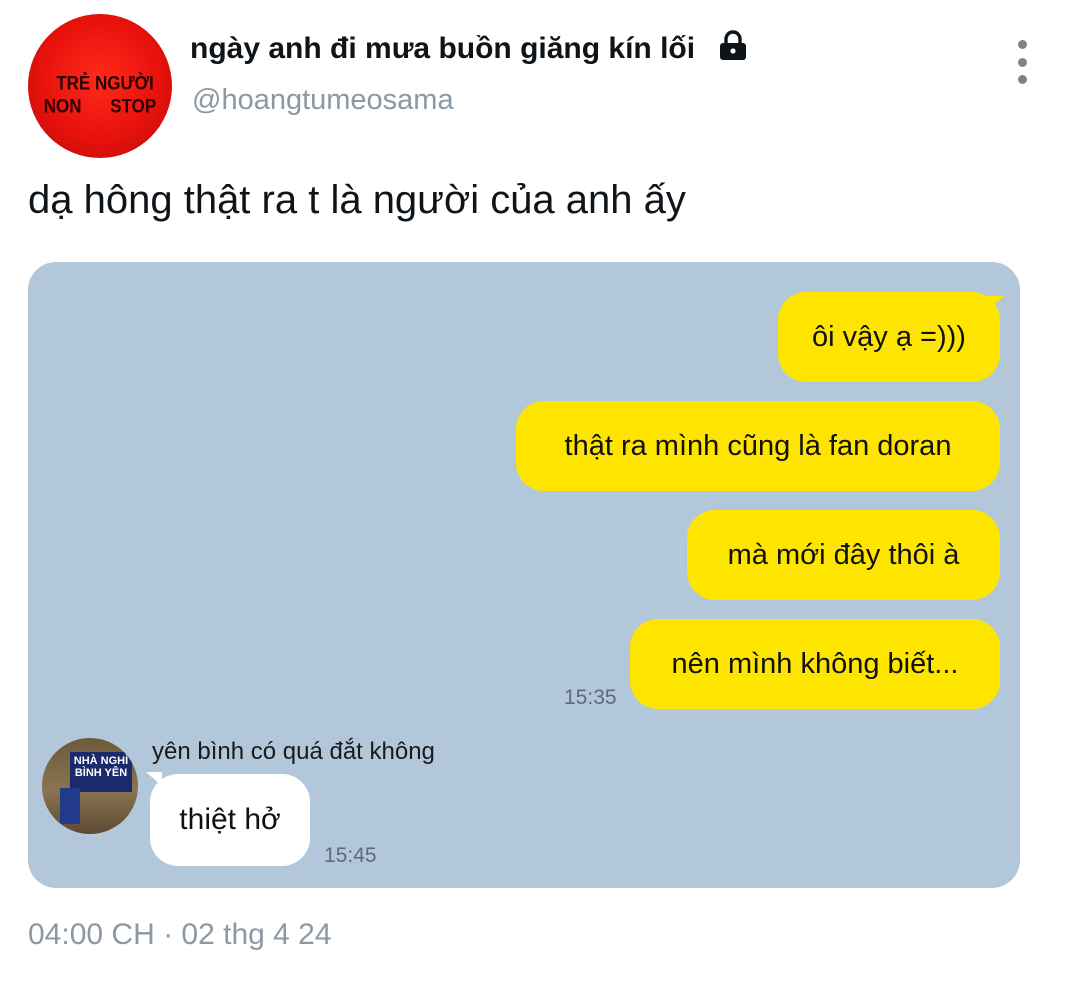  I want to click on friend-avatar: NHÀ NGHỈ BÌNH YÊN, so click(90, 786).